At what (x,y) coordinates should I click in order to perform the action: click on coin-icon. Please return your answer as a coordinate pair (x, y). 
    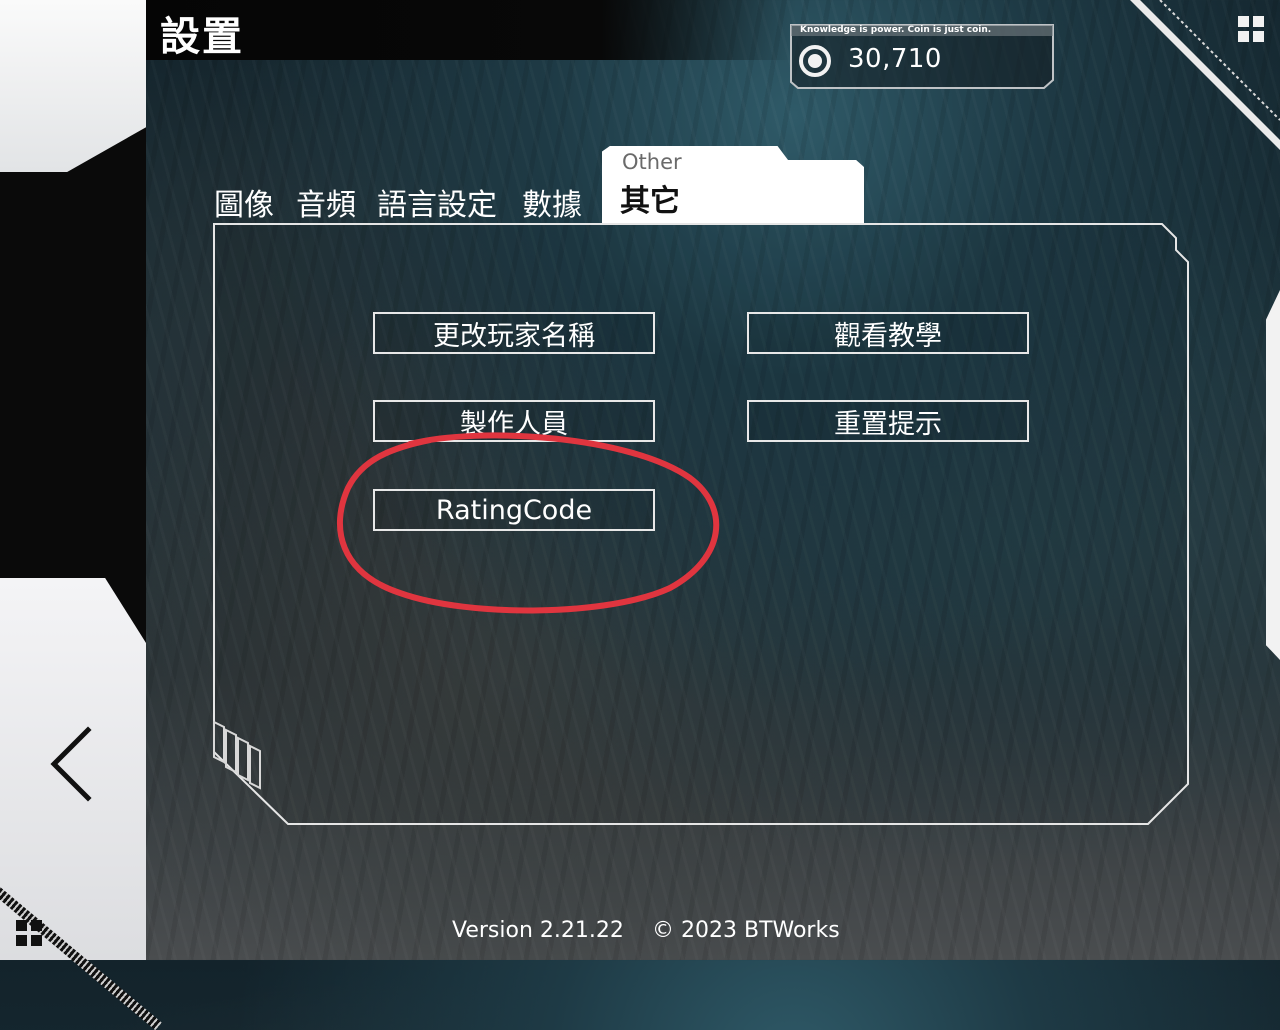
    Looking at the image, I should click on (815, 61).